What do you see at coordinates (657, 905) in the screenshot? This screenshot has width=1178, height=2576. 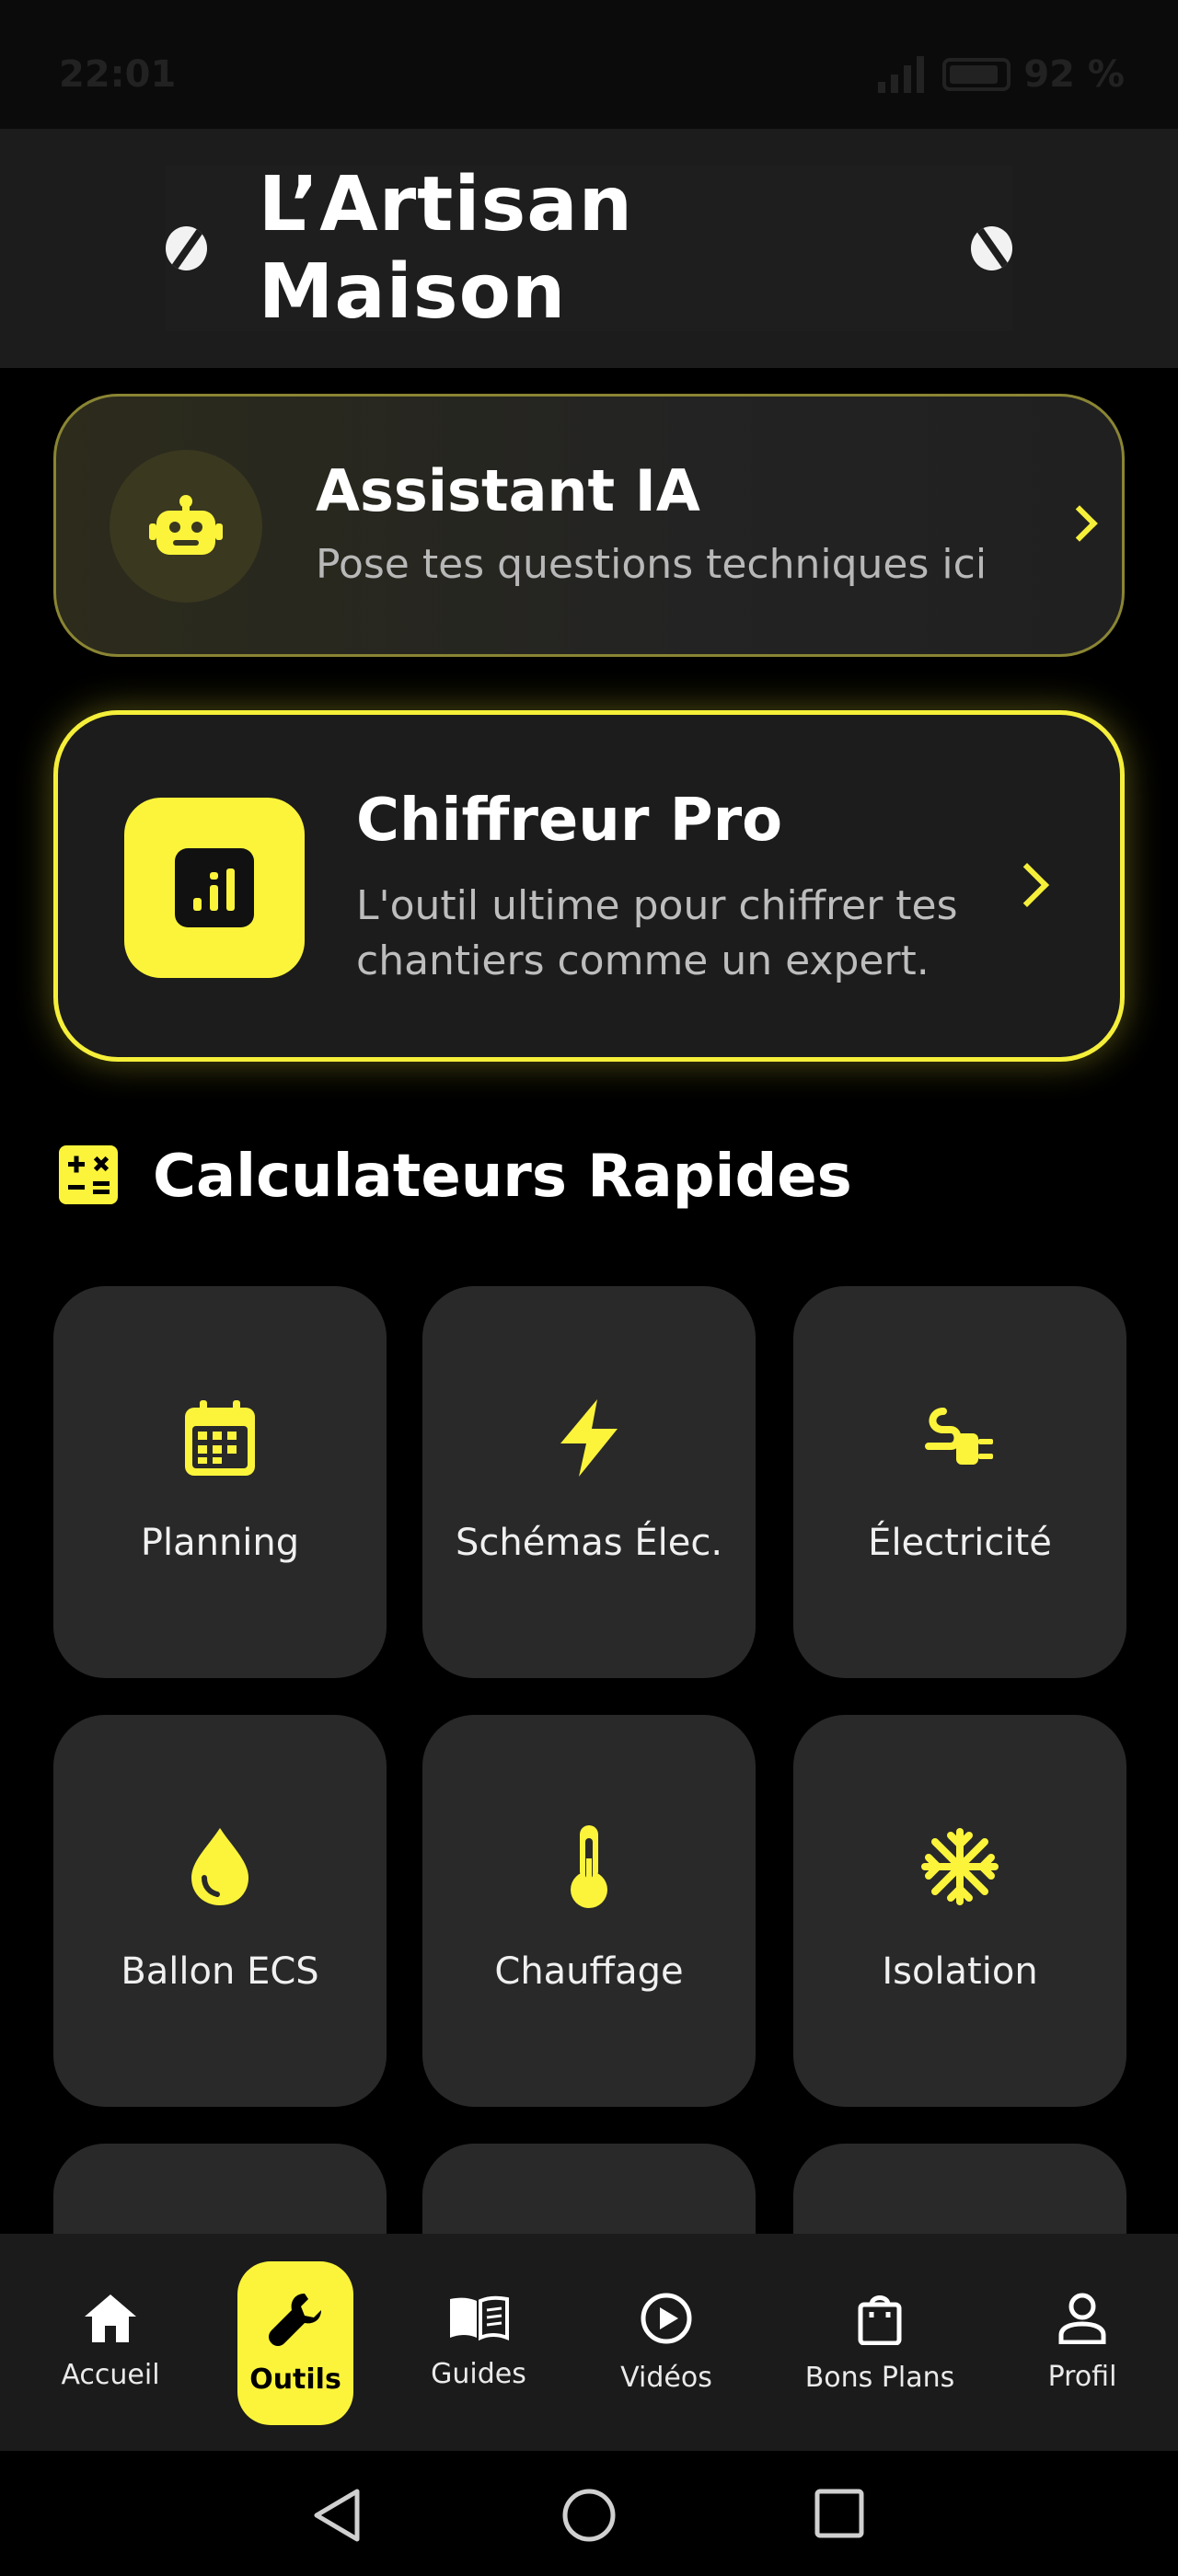 I see `chiffreur-pro-subtitle-line1: L'outil ultime pour chiffrer tes` at bounding box center [657, 905].